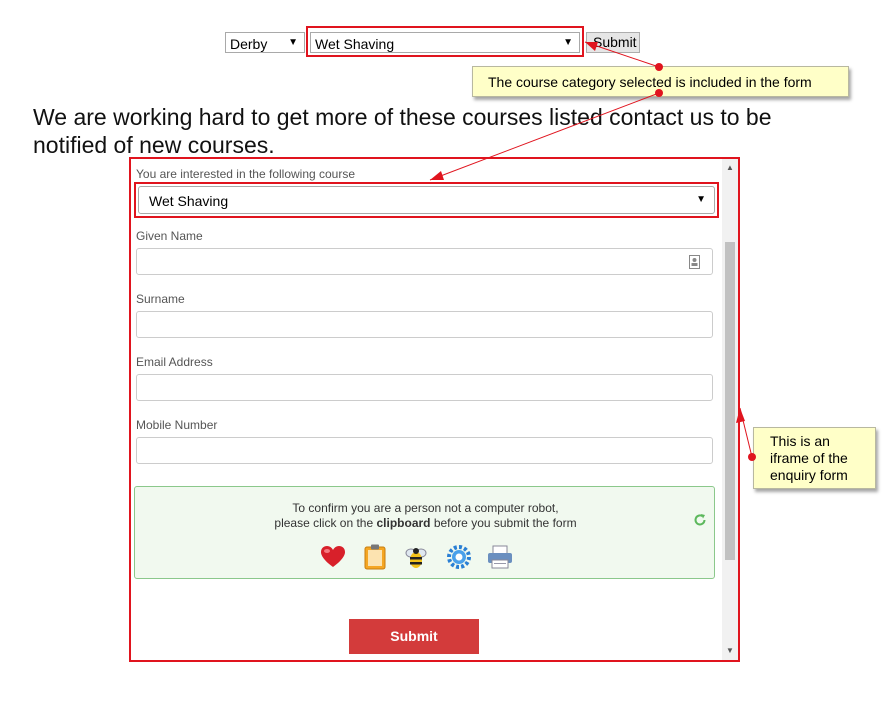  What do you see at coordinates (730, 167) in the screenshot?
I see `scroll-up-arrow-icon: ▲` at bounding box center [730, 167].